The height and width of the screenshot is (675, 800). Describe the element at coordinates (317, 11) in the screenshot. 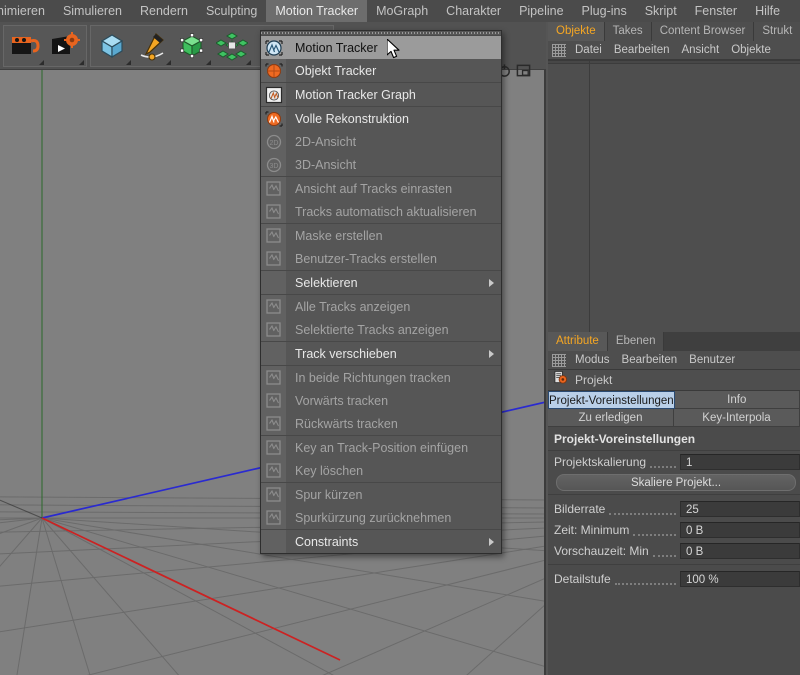

I see `menu-motion-tracker: Motion Tracker` at that location.